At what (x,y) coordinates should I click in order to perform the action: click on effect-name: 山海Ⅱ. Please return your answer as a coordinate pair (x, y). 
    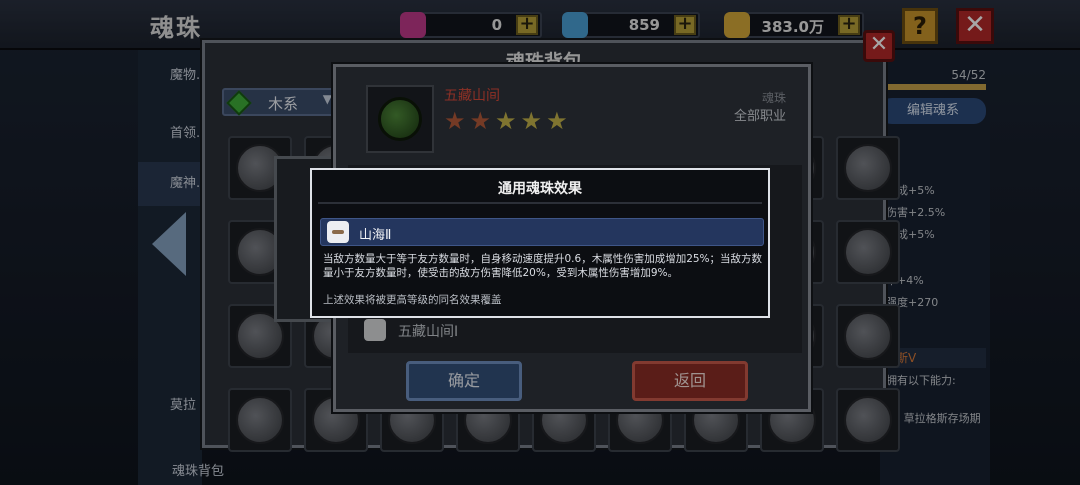
    Looking at the image, I should click on (375, 235).